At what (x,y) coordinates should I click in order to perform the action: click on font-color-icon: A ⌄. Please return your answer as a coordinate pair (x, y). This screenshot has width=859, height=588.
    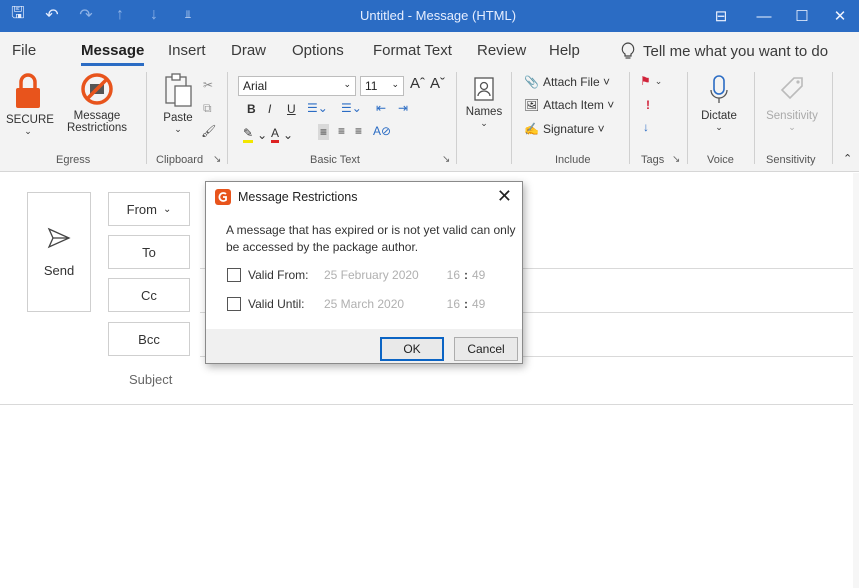
    Looking at the image, I should click on (282, 134).